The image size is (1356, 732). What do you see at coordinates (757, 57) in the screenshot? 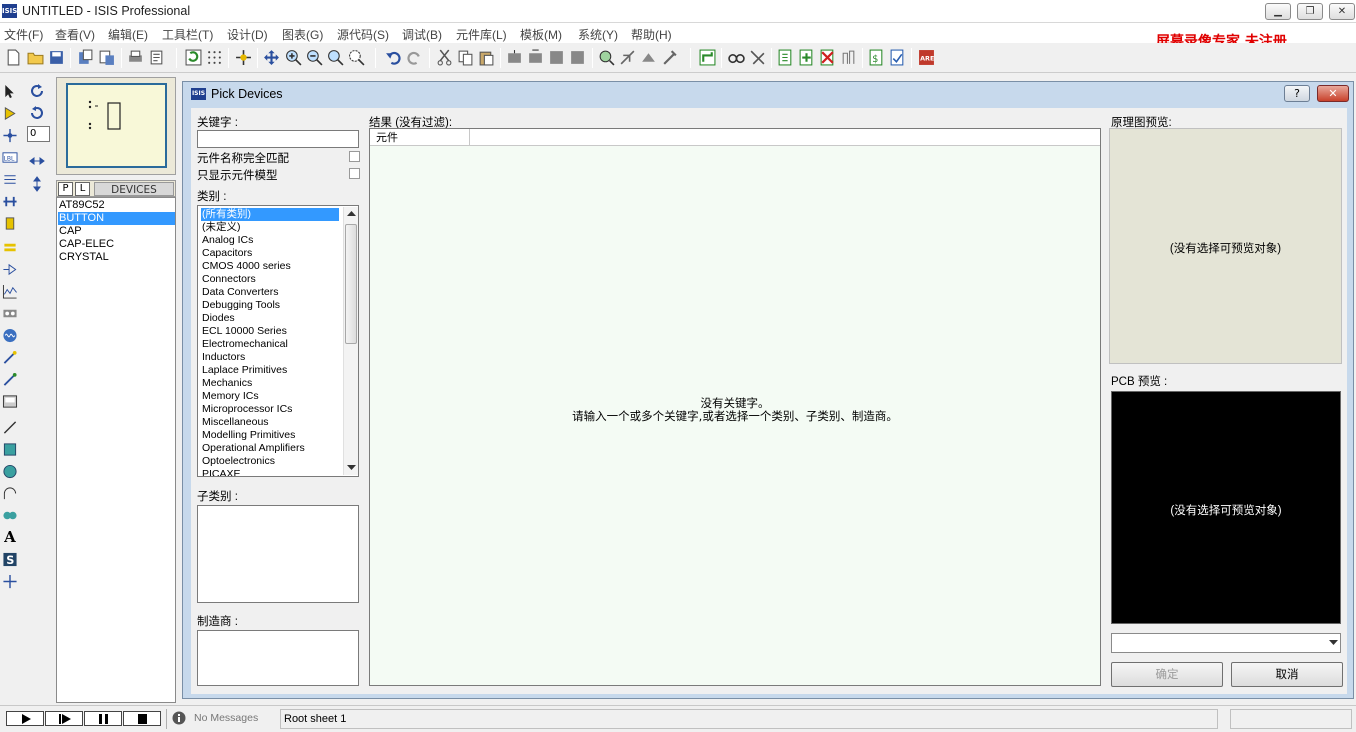
I see `property-tool-icon` at bounding box center [757, 57].